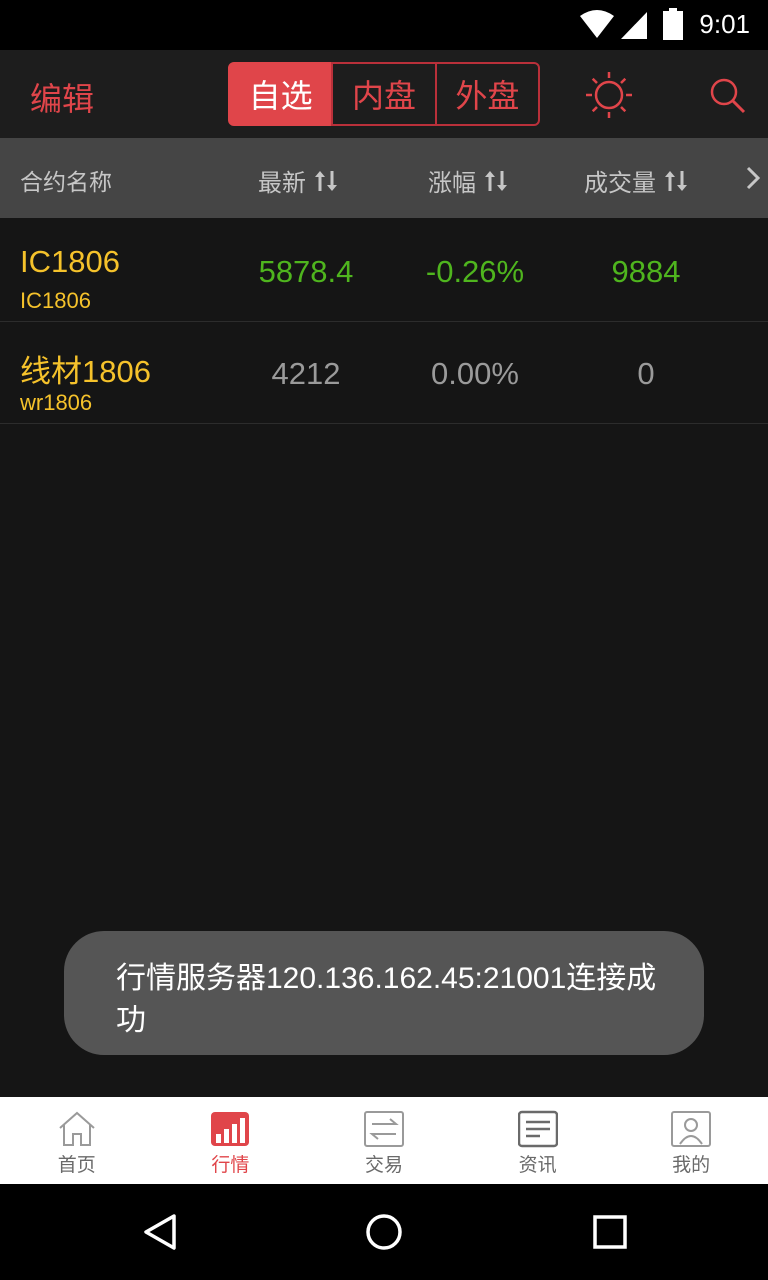  What do you see at coordinates (77, 1128) in the screenshot?
I see `home-icon` at bounding box center [77, 1128].